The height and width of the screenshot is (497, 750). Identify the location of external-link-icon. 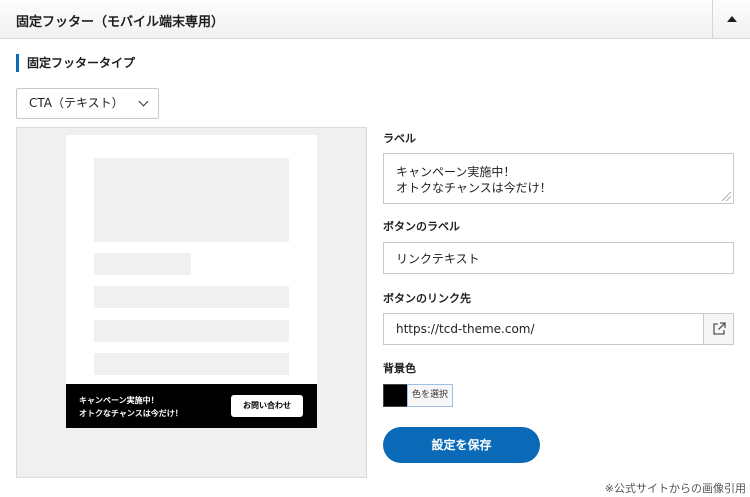
(719, 328).